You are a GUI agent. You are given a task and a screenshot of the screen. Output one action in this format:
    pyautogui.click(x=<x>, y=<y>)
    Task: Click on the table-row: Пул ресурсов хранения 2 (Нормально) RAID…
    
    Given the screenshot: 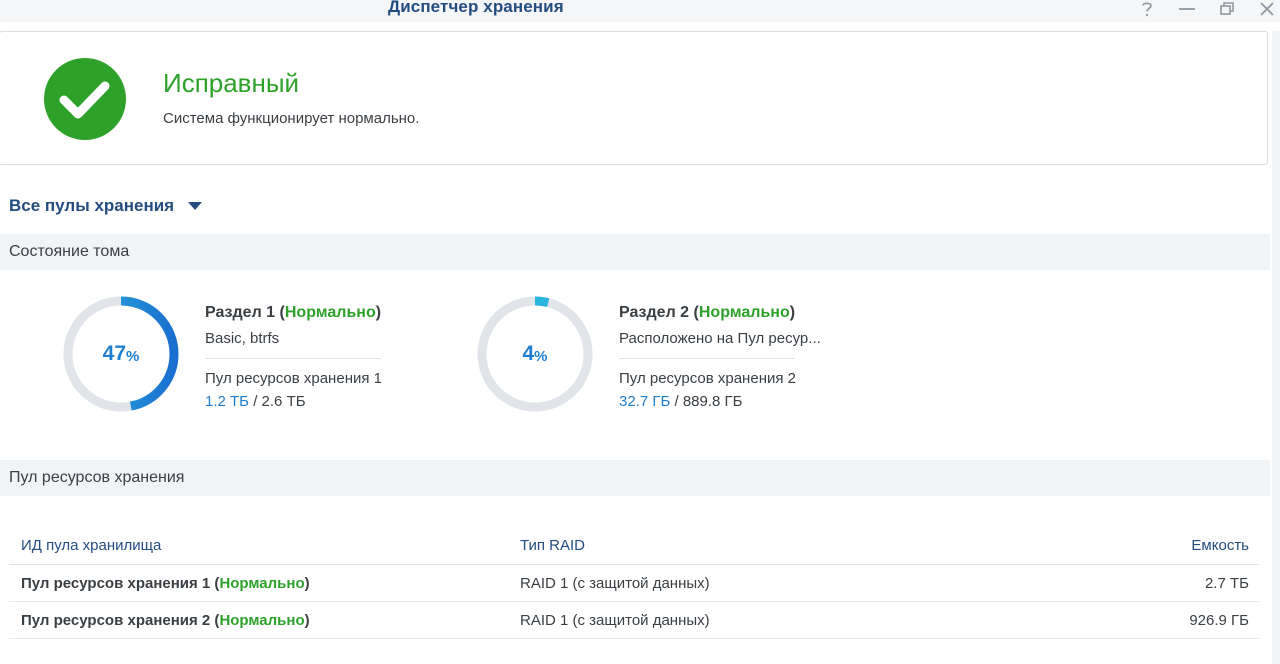 What is the action you would take?
    pyautogui.click(x=634, y=620)
    